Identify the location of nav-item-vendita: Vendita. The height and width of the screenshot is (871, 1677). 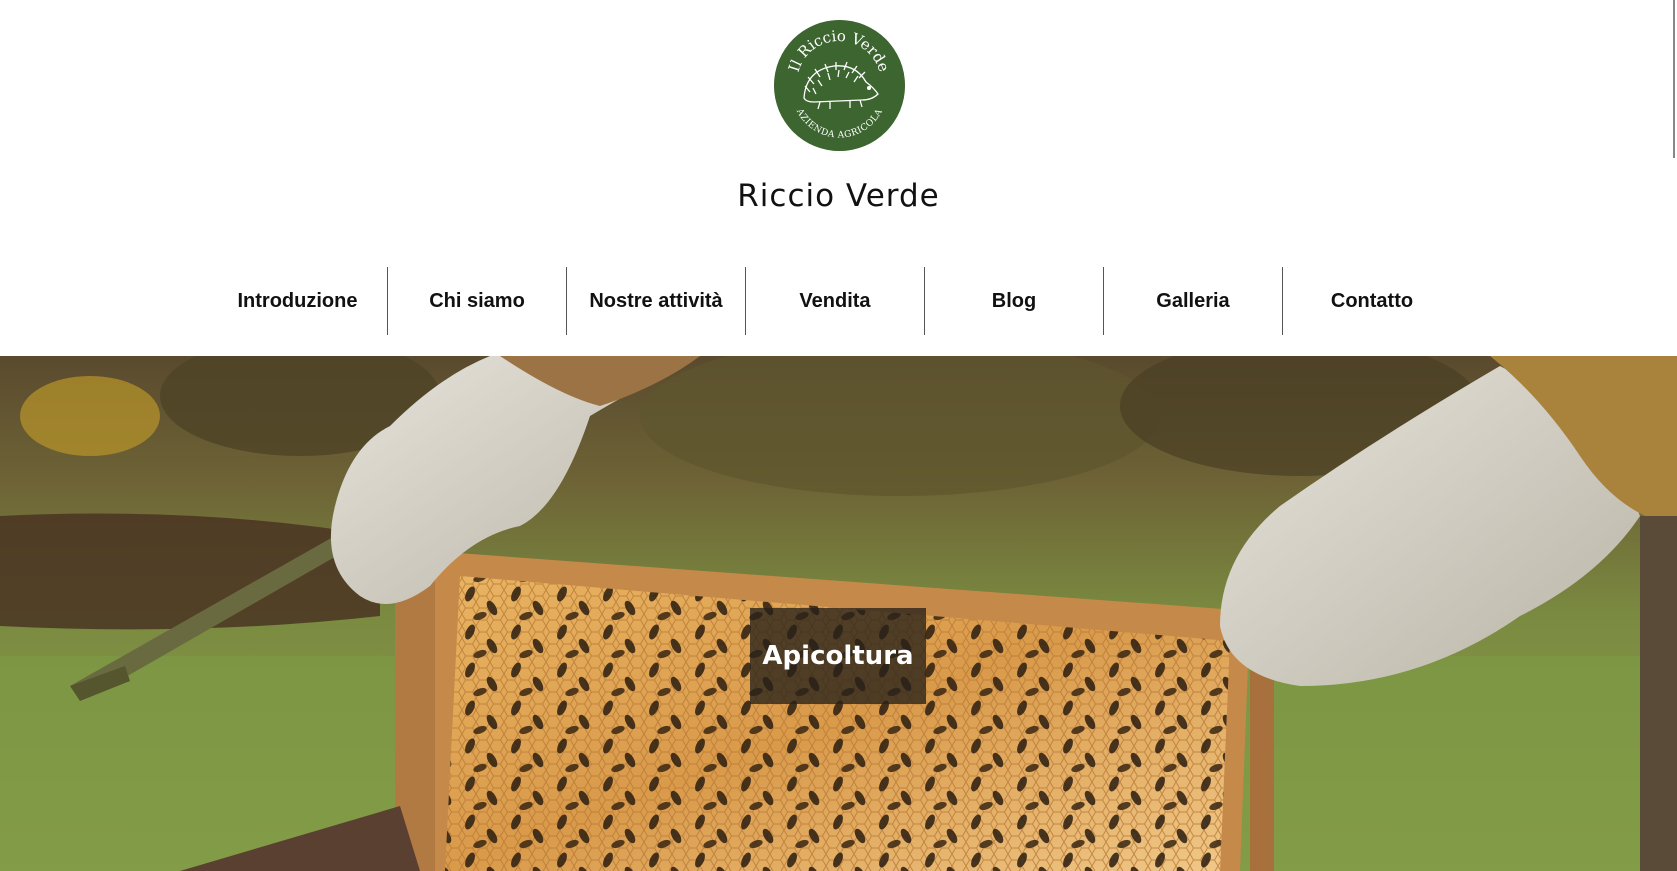
(834, 301).